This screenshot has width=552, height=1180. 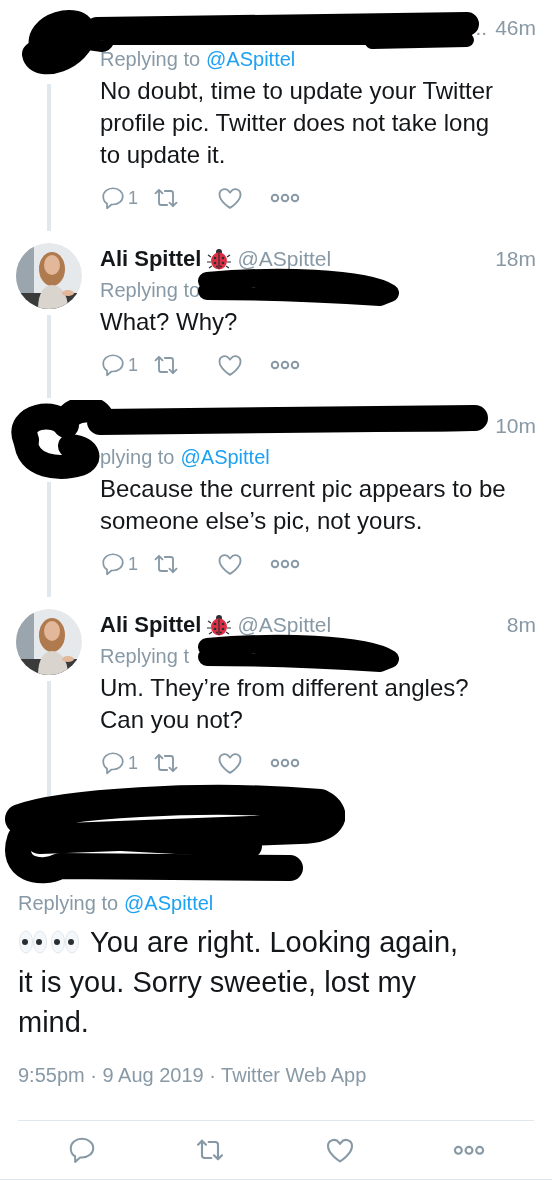 What do you see at coordinates (218, 1002) in the screenshot?
I see `tweet-text: it is you. Sorry sweetie, lost my mind.` at bounding box center [218, 1002].